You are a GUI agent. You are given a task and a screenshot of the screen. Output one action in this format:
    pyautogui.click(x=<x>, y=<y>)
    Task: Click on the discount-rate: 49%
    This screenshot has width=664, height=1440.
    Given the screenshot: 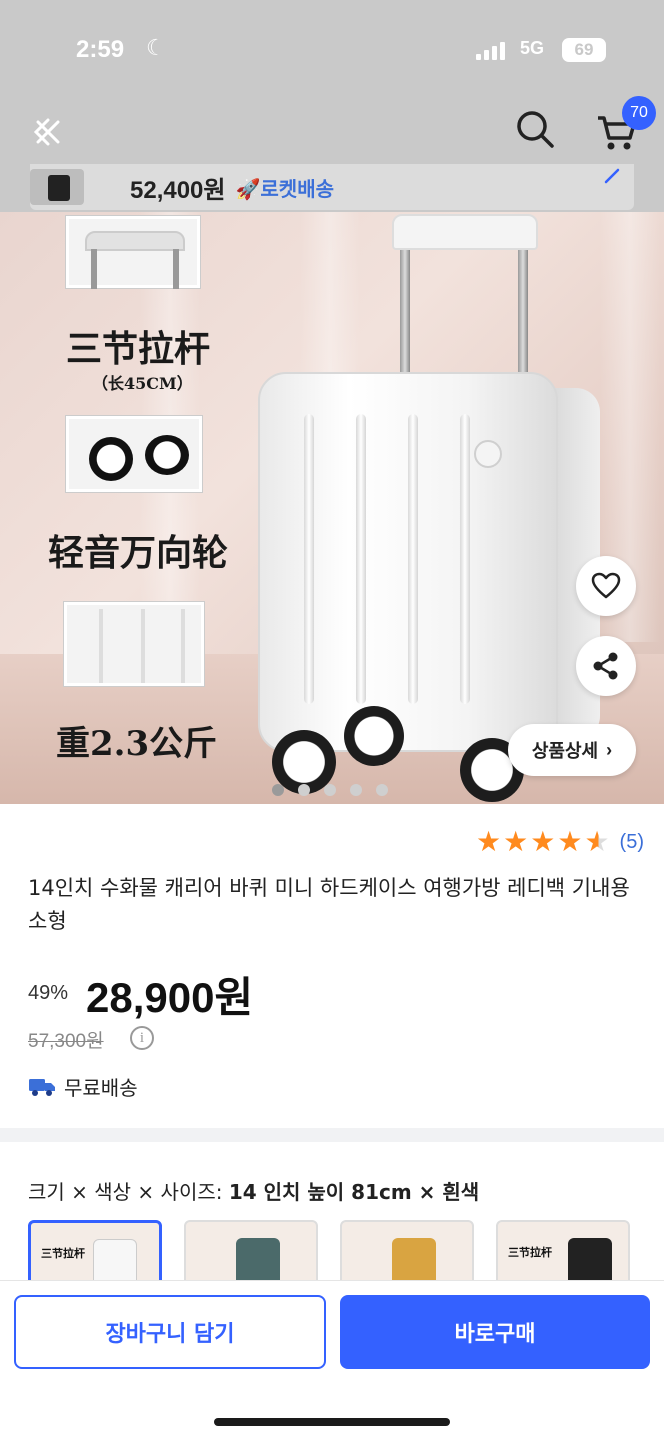 What is the action you would take?
    pyautogui.click(x=48, y=993)
    